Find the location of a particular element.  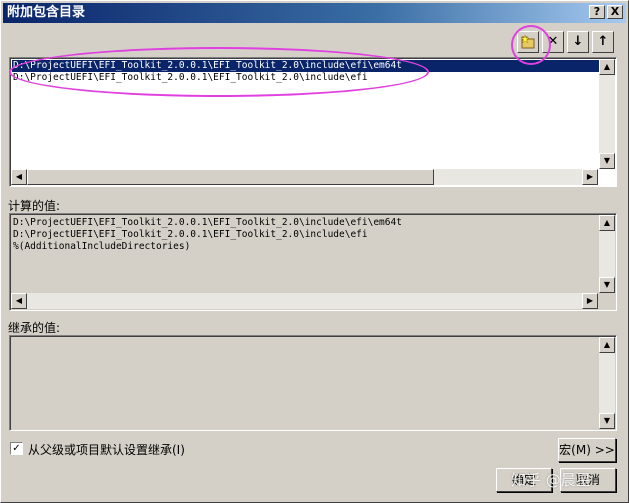

title-bar: 附加包含目录 is located at coordinates (314, 13).